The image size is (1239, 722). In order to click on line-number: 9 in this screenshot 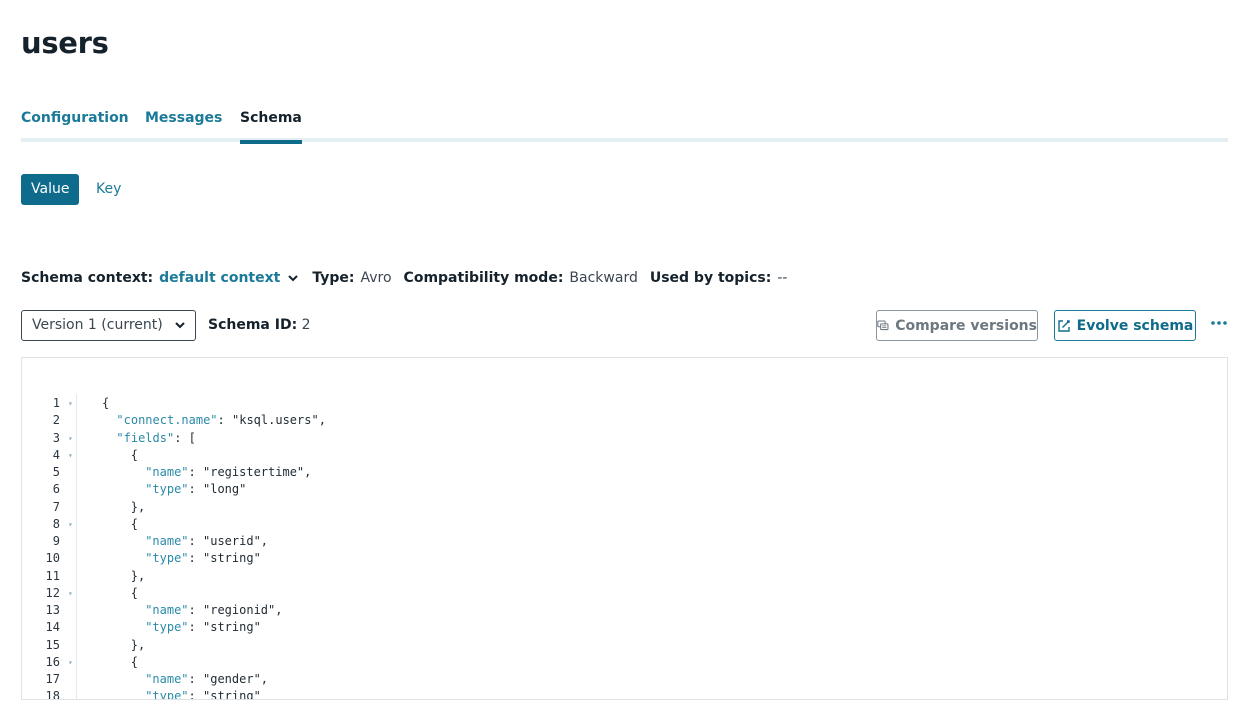, I will do `click(56, 541)`.